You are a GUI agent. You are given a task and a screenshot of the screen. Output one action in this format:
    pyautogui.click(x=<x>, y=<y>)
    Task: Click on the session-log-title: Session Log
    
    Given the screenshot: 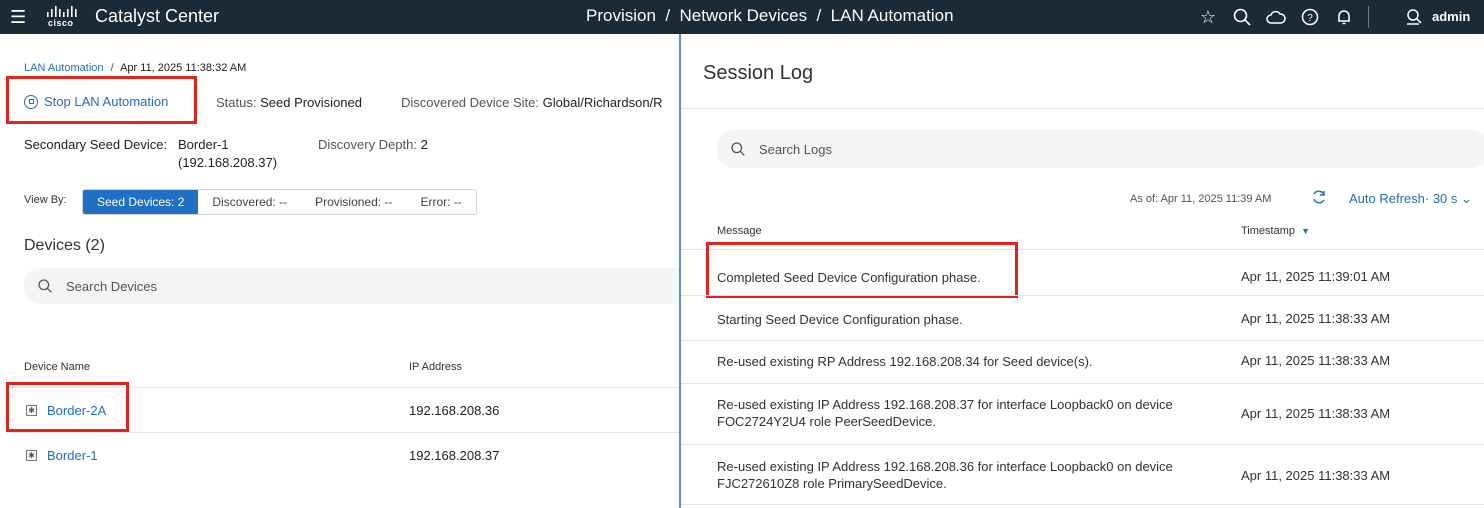 What is the action you would take?
    pyautogui.click(x=758, y=73)
    